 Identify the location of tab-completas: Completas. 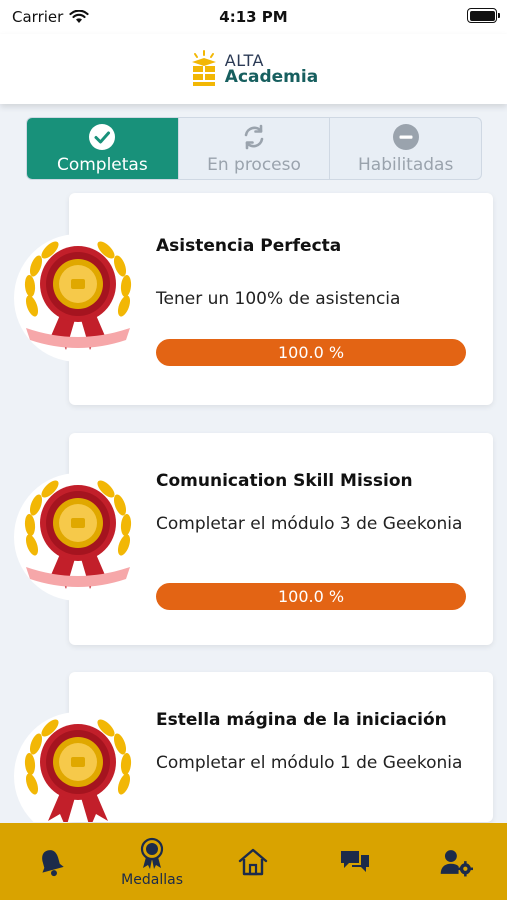
(103, 148).